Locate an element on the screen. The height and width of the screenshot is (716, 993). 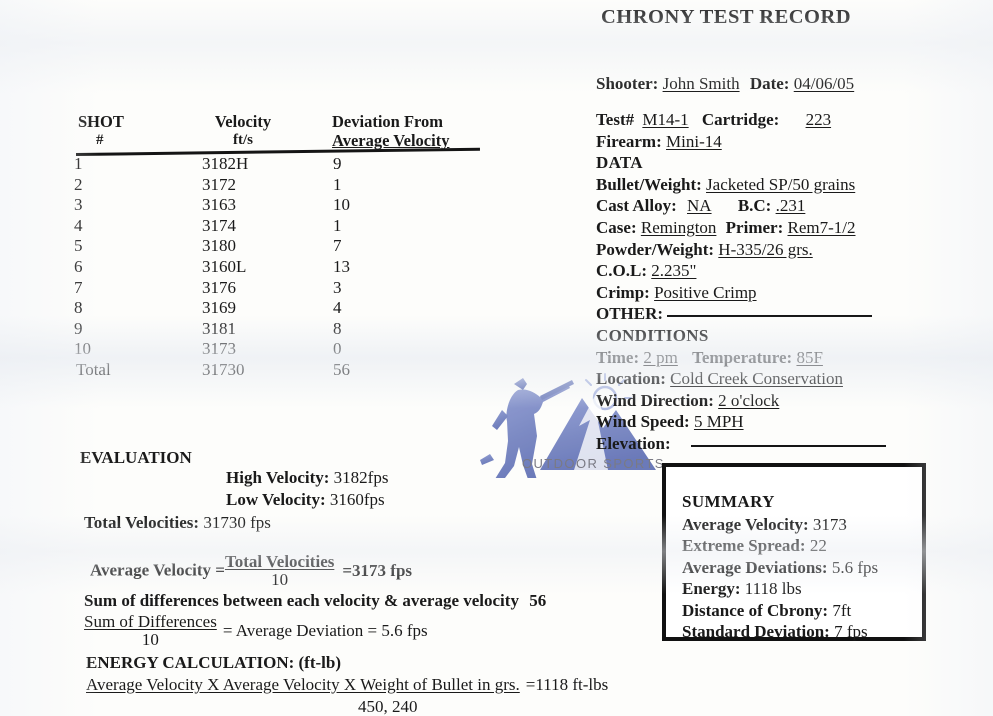
shot-velocity: 3160L is located at coordinates (224, 266).